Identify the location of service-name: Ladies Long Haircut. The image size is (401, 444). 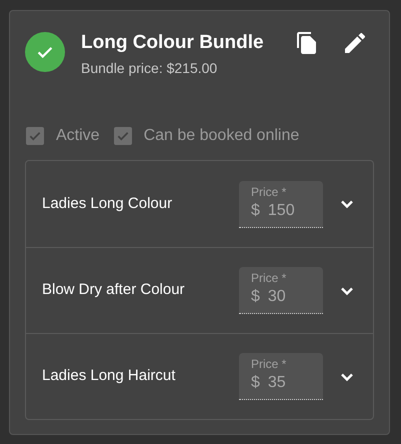
(109, 376).